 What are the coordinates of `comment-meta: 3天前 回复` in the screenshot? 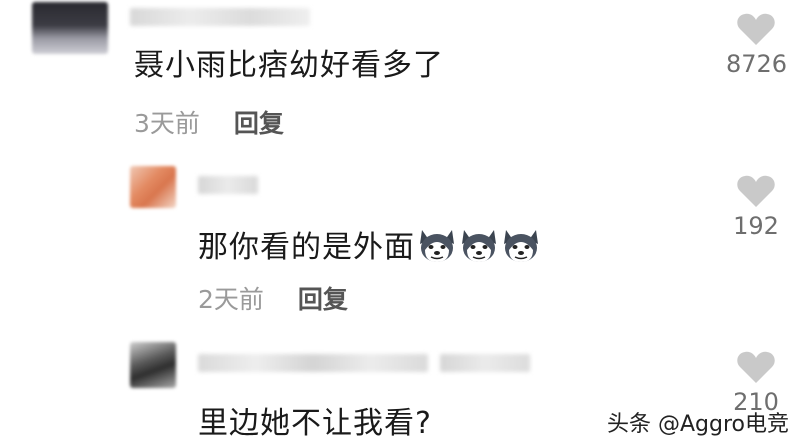 It's located at (209, 122).